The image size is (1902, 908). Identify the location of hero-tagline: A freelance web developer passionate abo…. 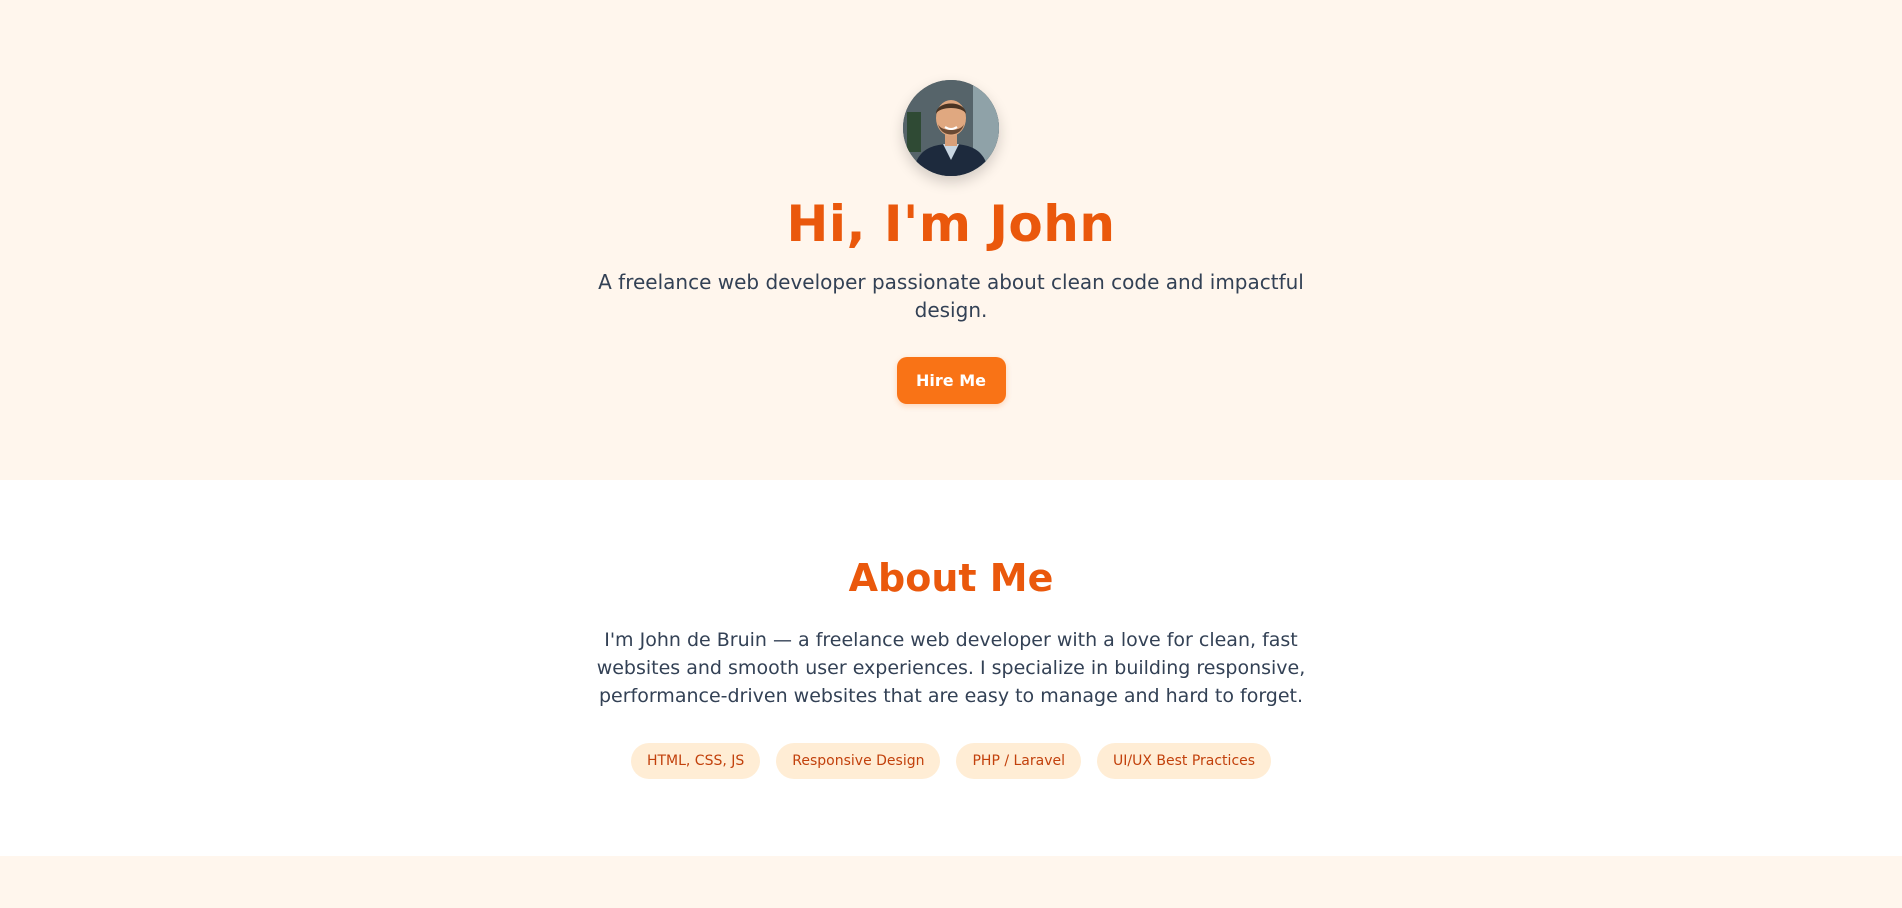
(951, 296).